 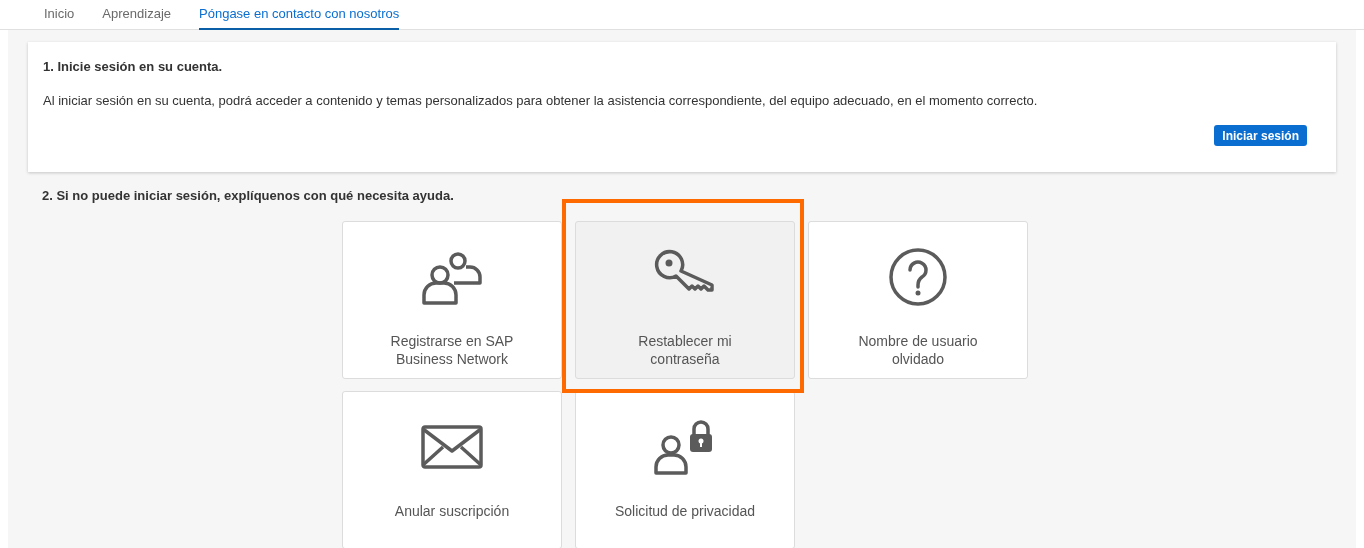 I want to click on help-tile: Anular suscripción, so click(x=452, y=469).